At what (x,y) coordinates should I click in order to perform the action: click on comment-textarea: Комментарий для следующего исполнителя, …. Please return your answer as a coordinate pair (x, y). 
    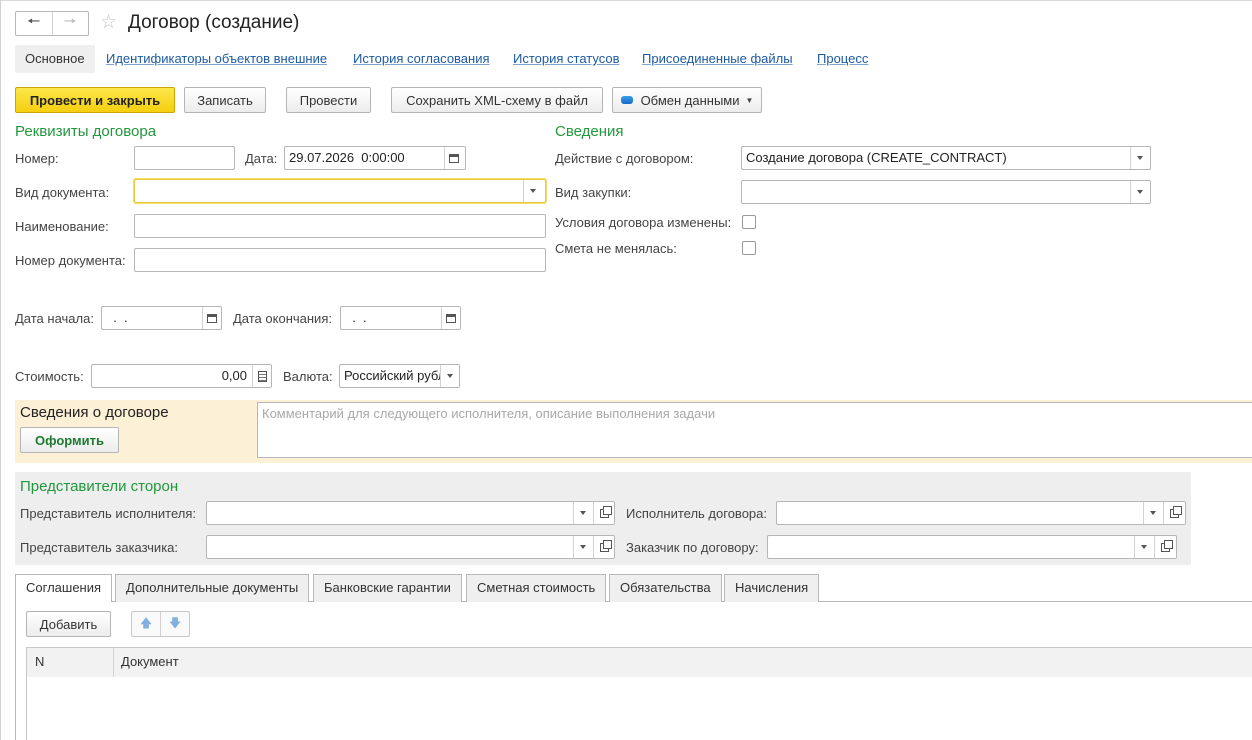
    Looking at the image, I should click on (754, 430).